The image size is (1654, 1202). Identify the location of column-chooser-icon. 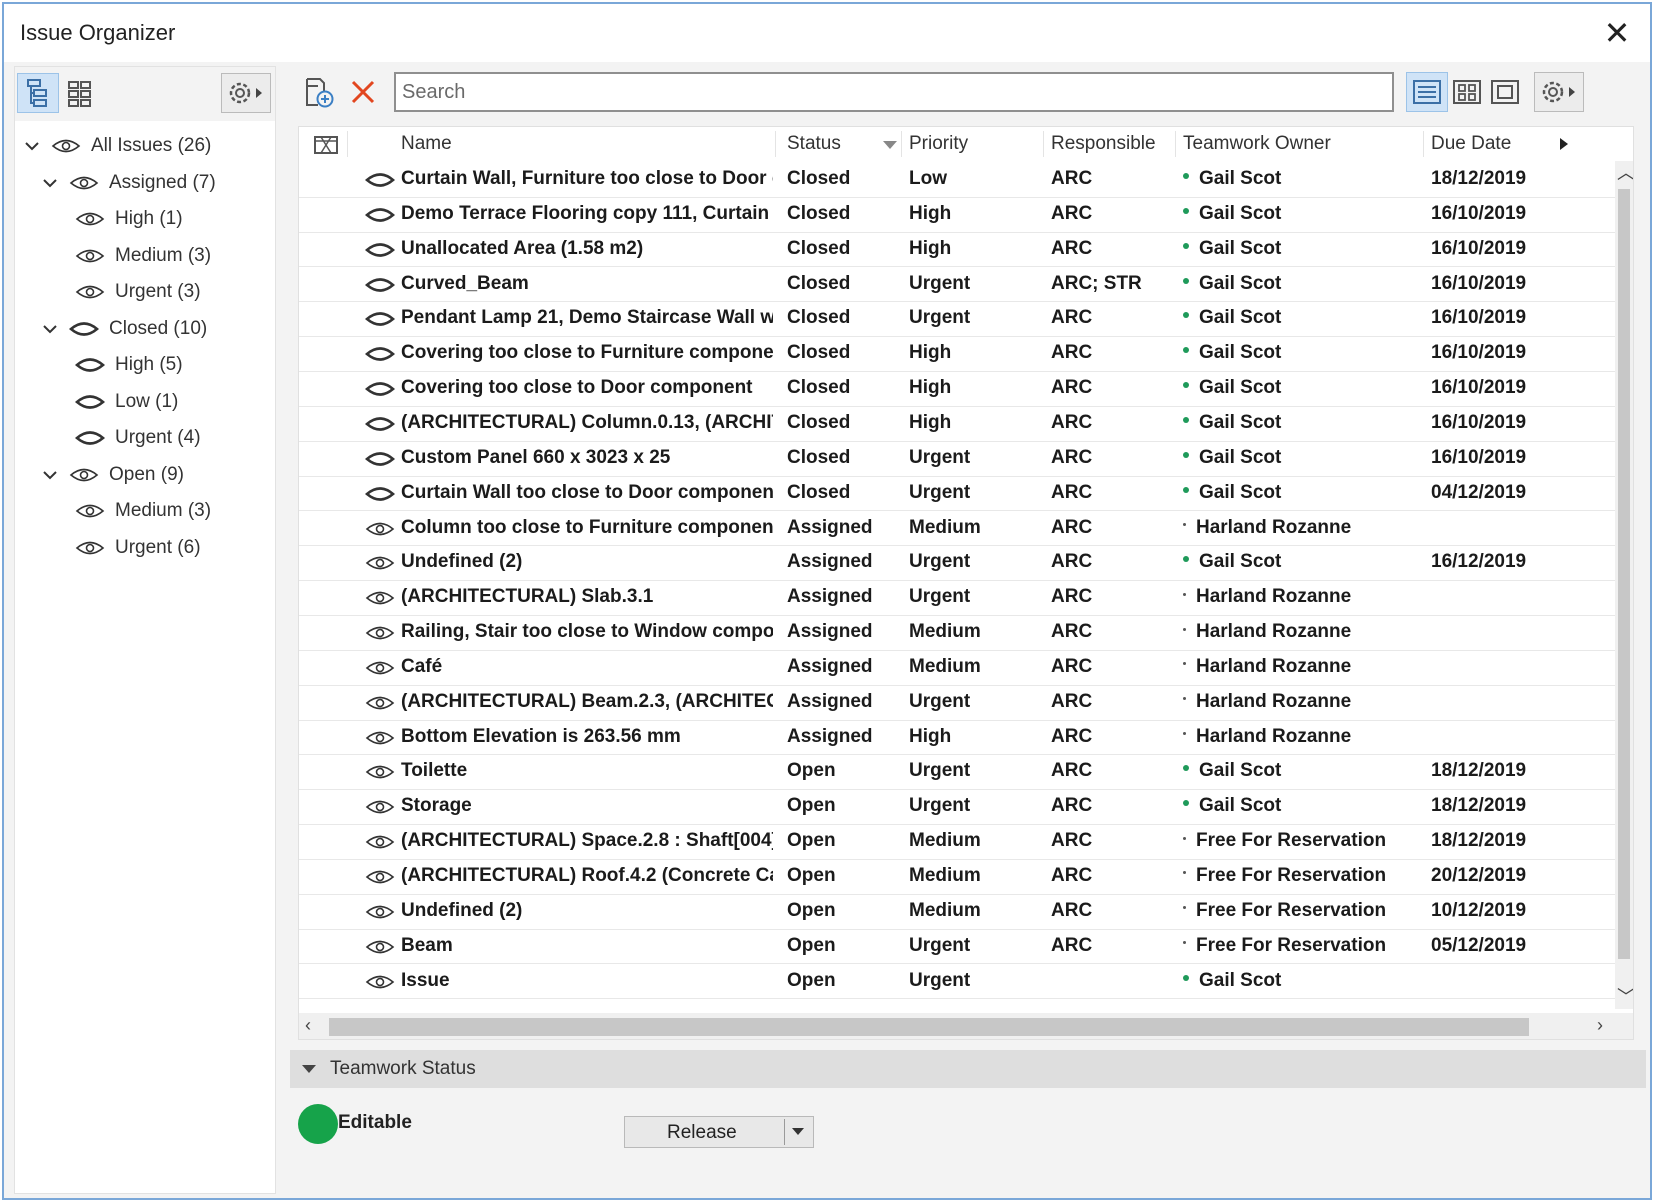
(326, 145).